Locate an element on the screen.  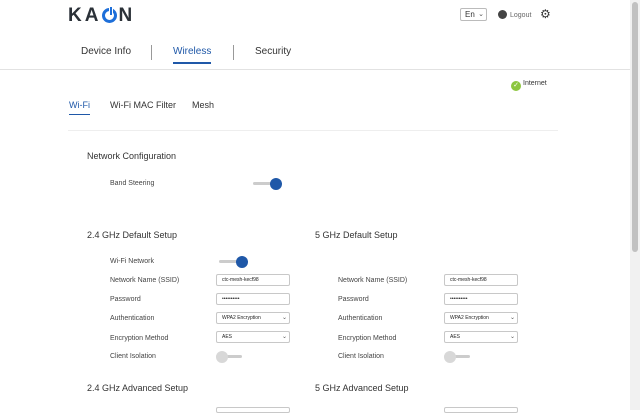
password-label-5ghz: Password is located at coordinates (353, 299).